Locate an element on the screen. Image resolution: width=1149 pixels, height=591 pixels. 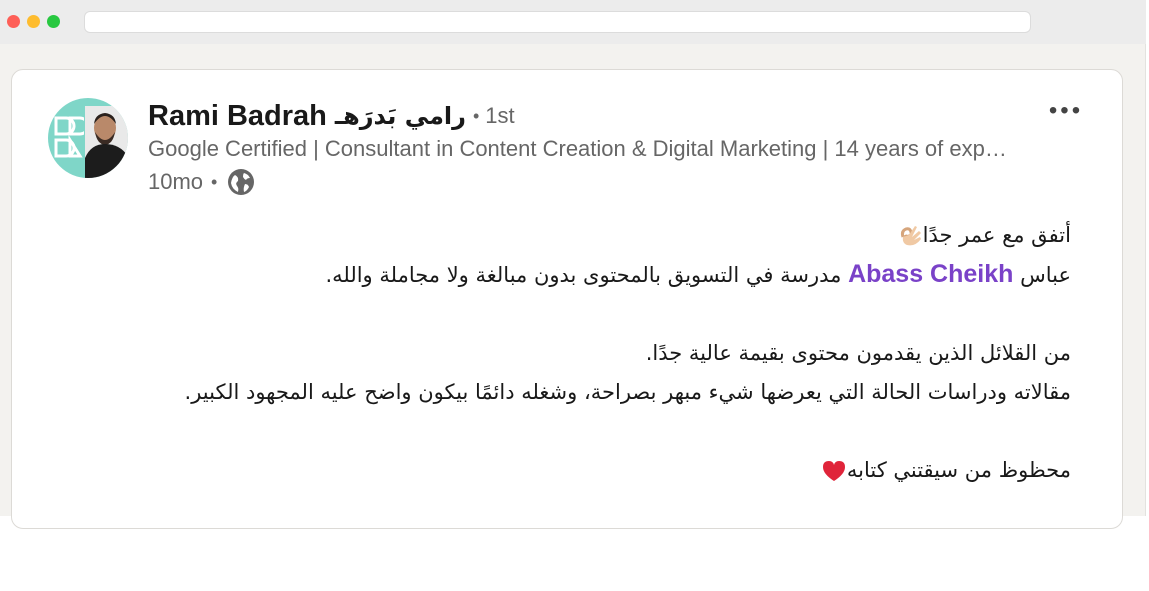
connection-degree: 1st is located at coordinates (500, 115).